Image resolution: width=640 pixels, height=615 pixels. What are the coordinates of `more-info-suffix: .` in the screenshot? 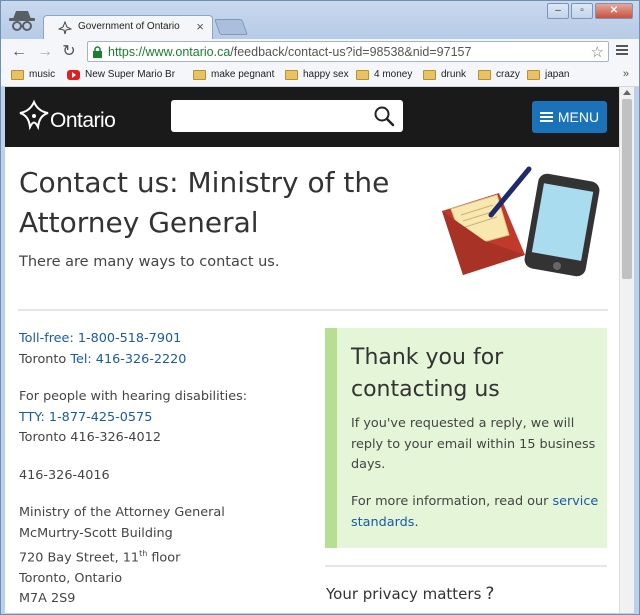 It's located at (416, 522).